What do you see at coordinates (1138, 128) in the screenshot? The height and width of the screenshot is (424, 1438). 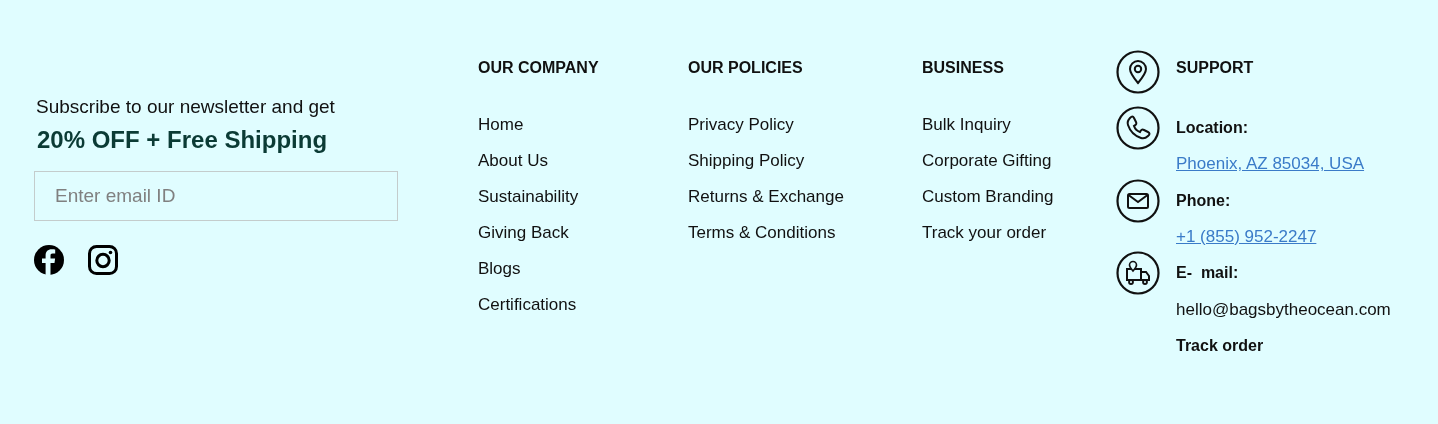 I see `phone-icon` at bounding box center [1138, 128].